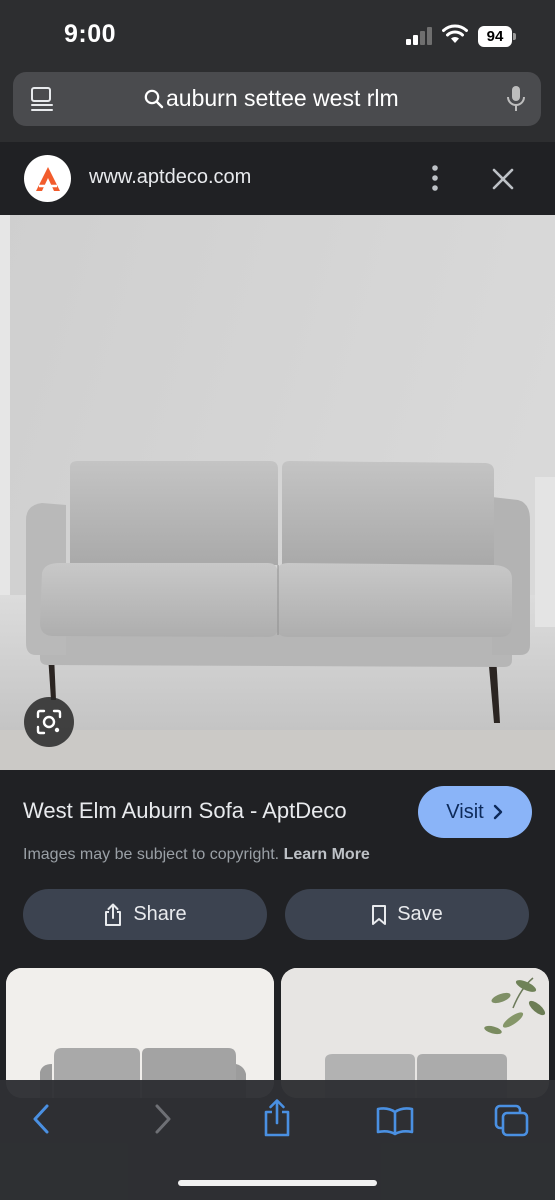 This screenshot has width=555, height=1200. I want to click on more-vertical-icon, so click(435, 178).